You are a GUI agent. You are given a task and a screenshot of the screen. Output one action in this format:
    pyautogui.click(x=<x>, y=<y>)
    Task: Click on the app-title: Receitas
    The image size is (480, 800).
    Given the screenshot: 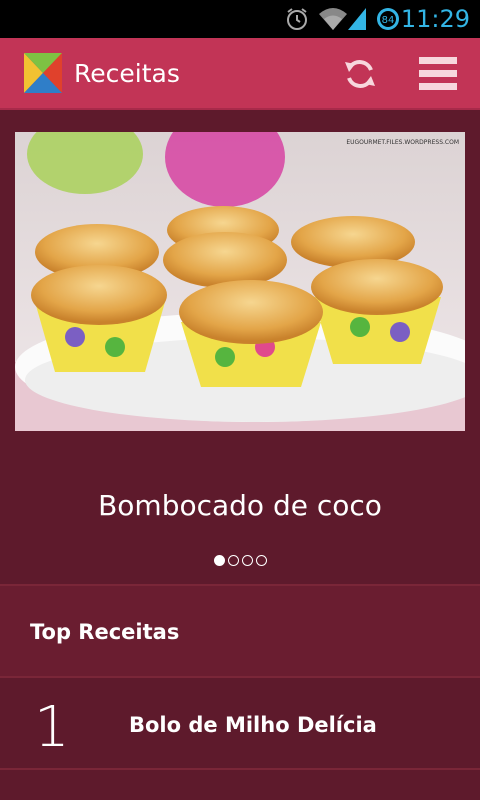 What is the action you would take?
    pyautogui.click(x=127, y=73)
    